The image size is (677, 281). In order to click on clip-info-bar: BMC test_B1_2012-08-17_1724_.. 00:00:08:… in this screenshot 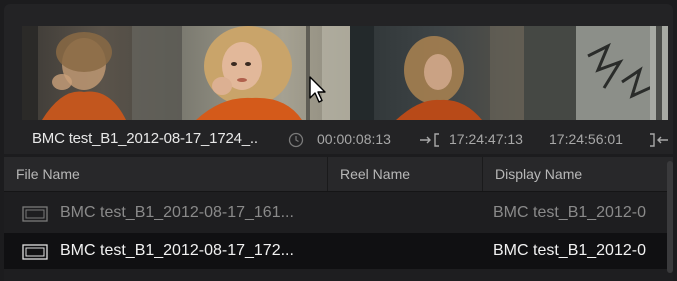, I will do `click(338, 139)`.